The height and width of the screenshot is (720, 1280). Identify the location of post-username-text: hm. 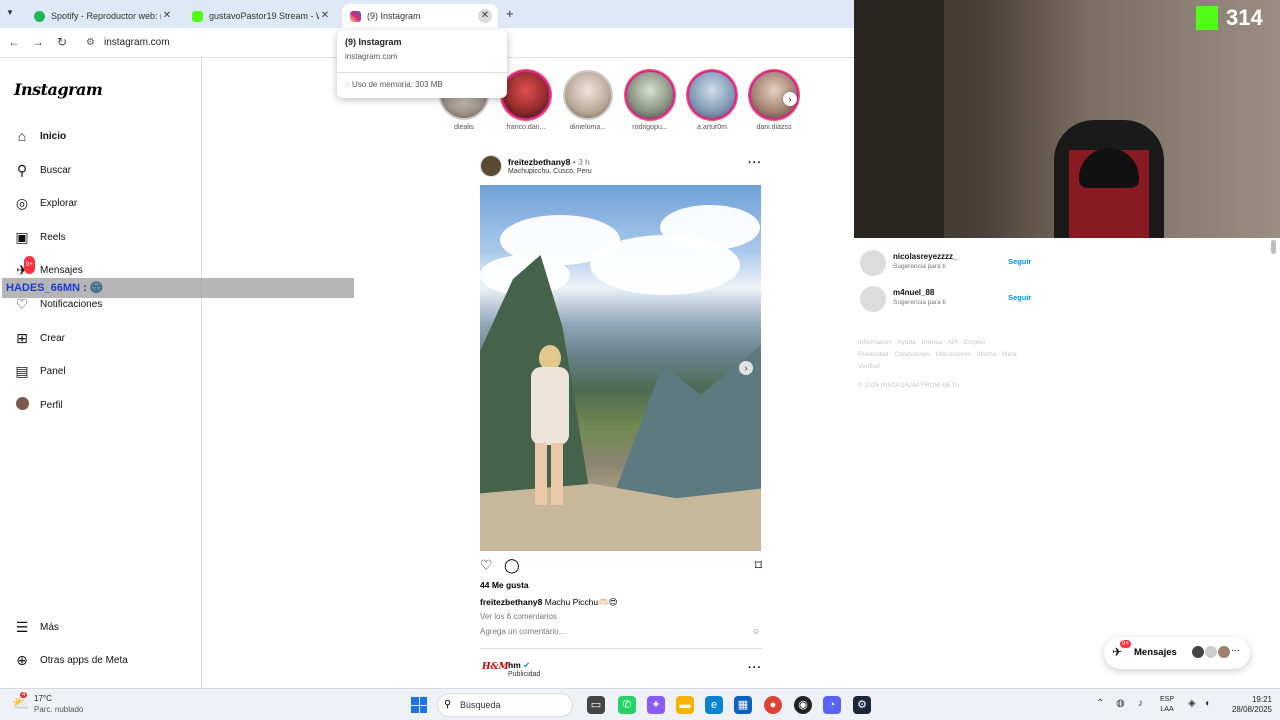
(514, 665).